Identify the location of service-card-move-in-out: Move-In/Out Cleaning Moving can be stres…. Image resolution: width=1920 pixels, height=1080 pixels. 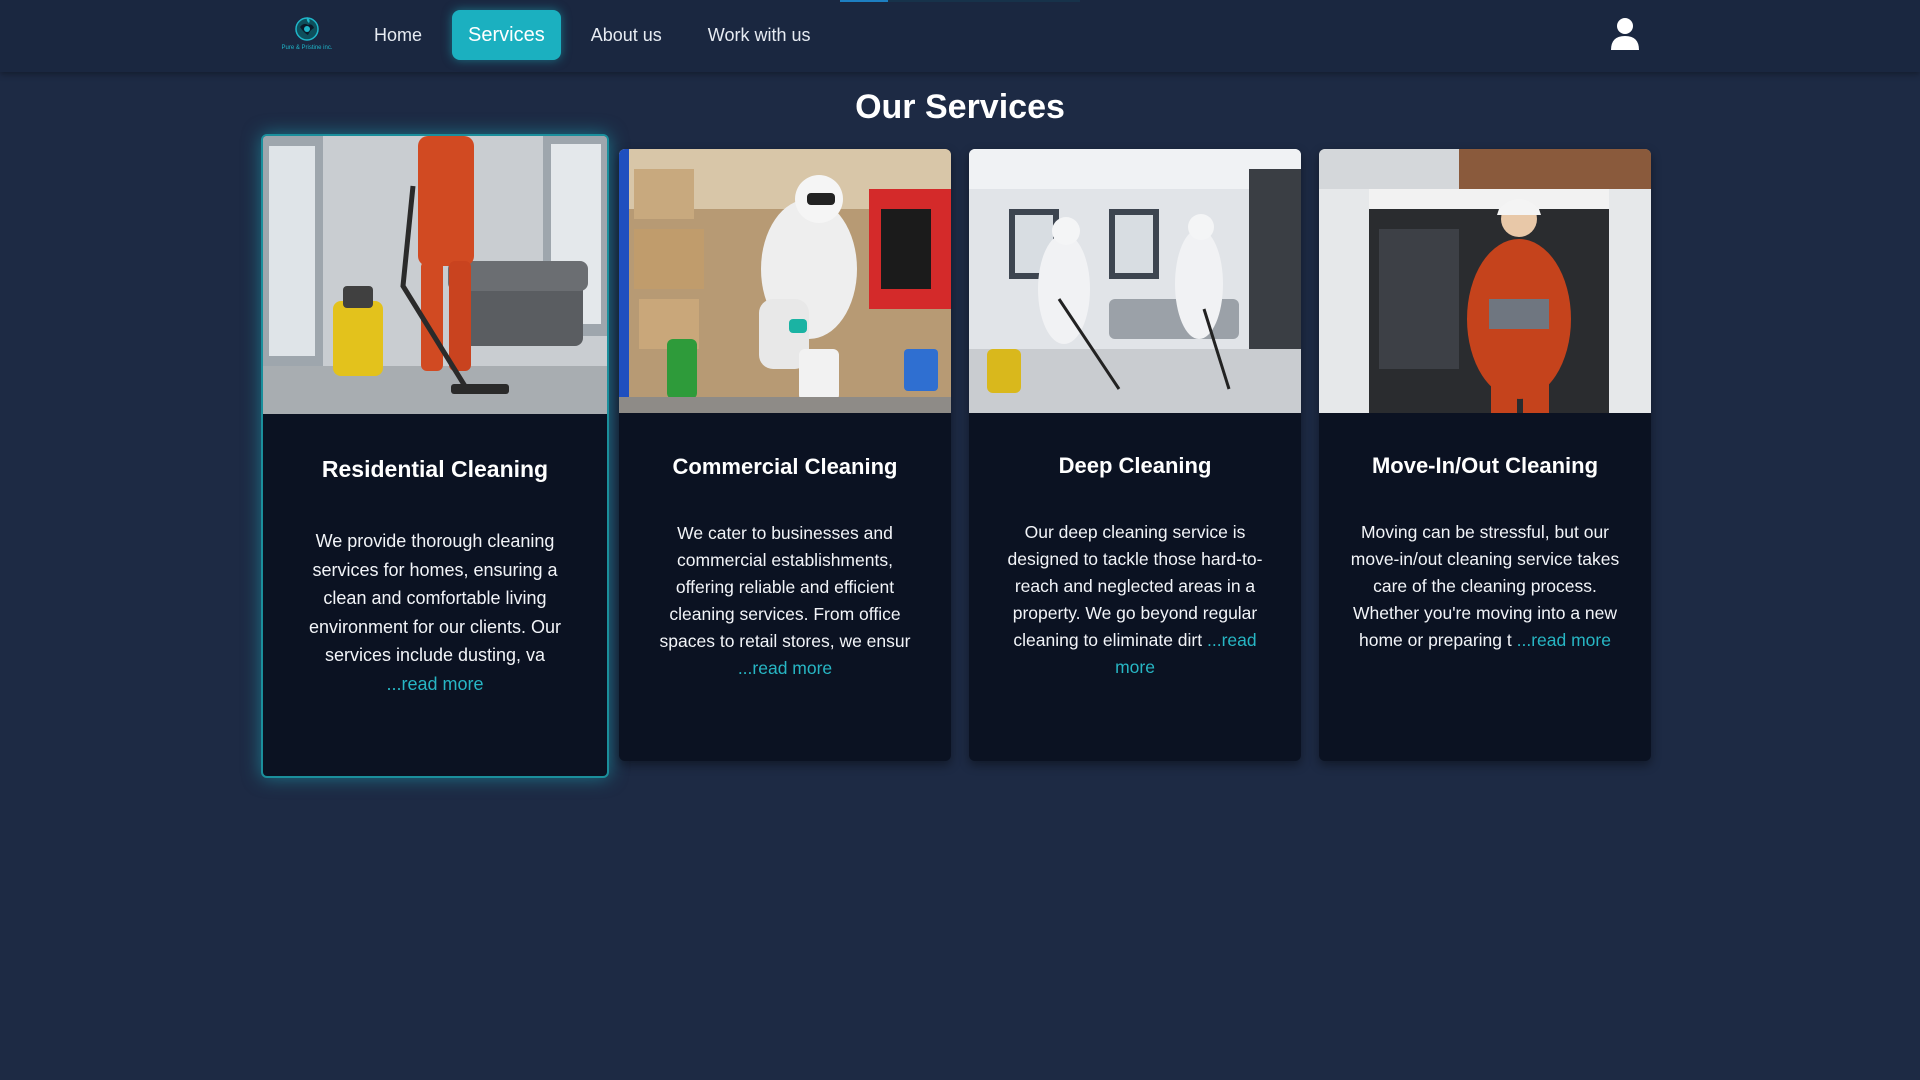
(1485, 455).